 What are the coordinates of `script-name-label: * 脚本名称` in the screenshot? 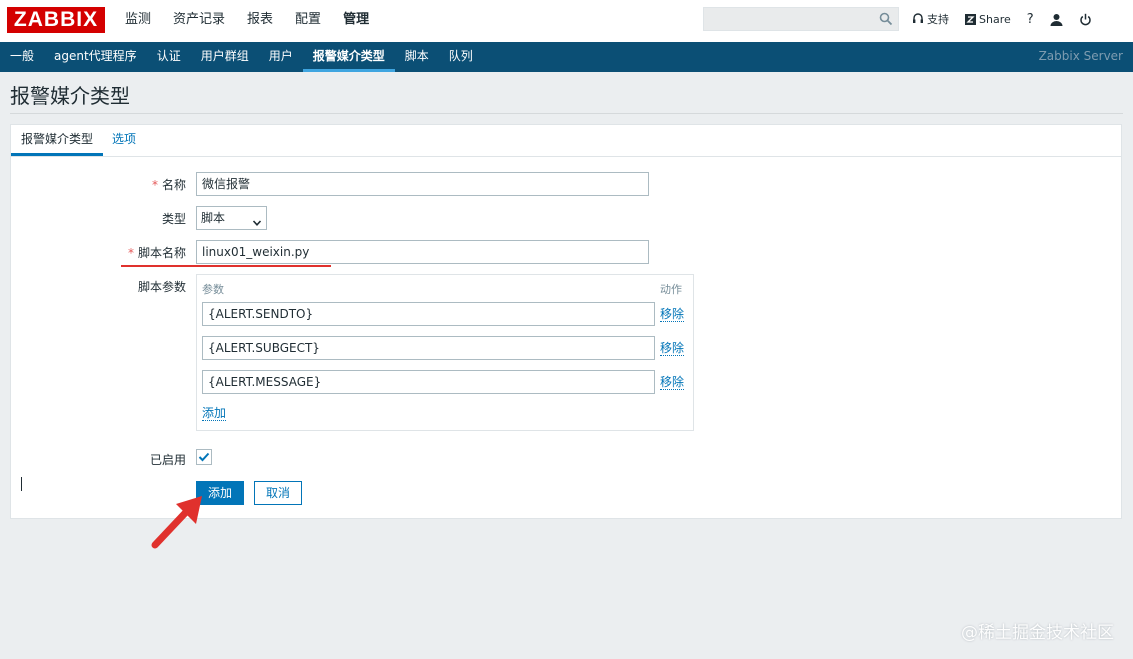 It's located at (148, 252).